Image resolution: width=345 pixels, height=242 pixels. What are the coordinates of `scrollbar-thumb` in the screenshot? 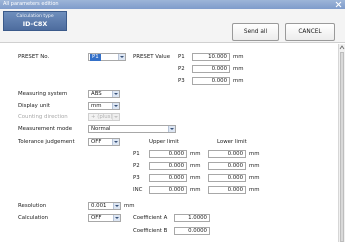 It's located at (342, 147).